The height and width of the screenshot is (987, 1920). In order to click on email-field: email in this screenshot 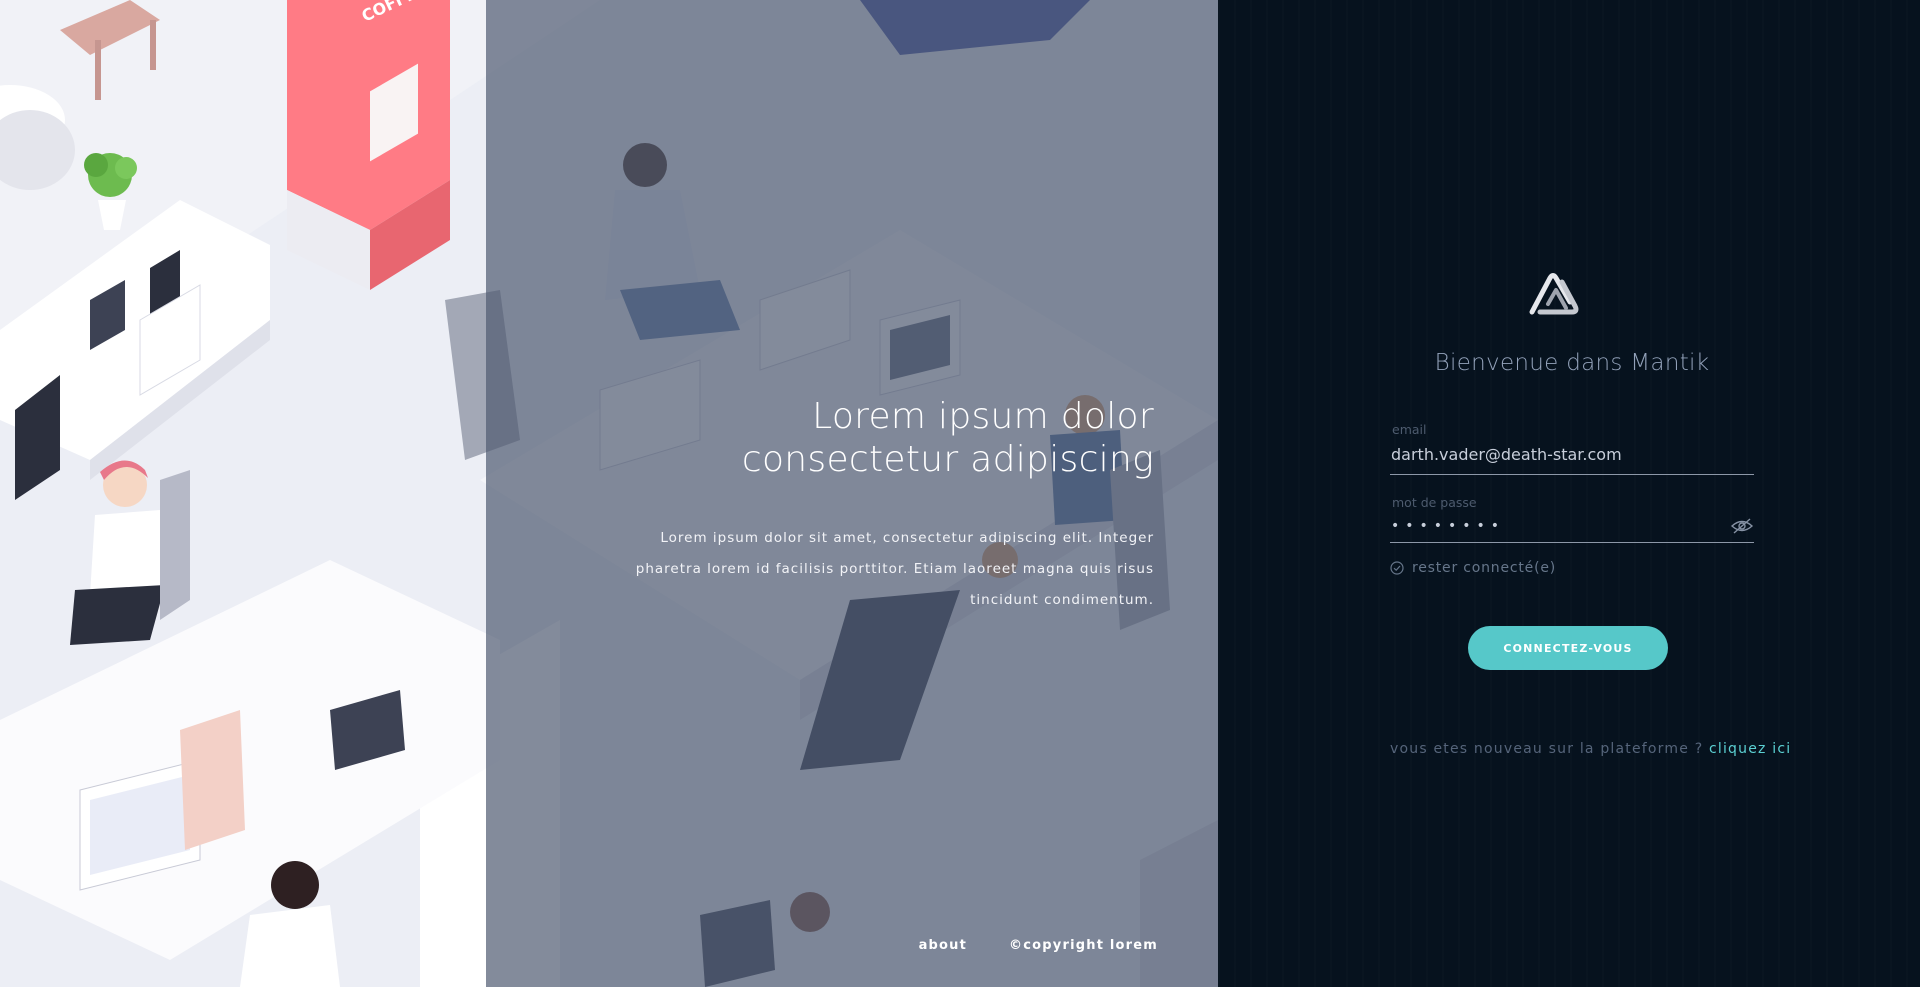, I will do `click(1572, 448)`.